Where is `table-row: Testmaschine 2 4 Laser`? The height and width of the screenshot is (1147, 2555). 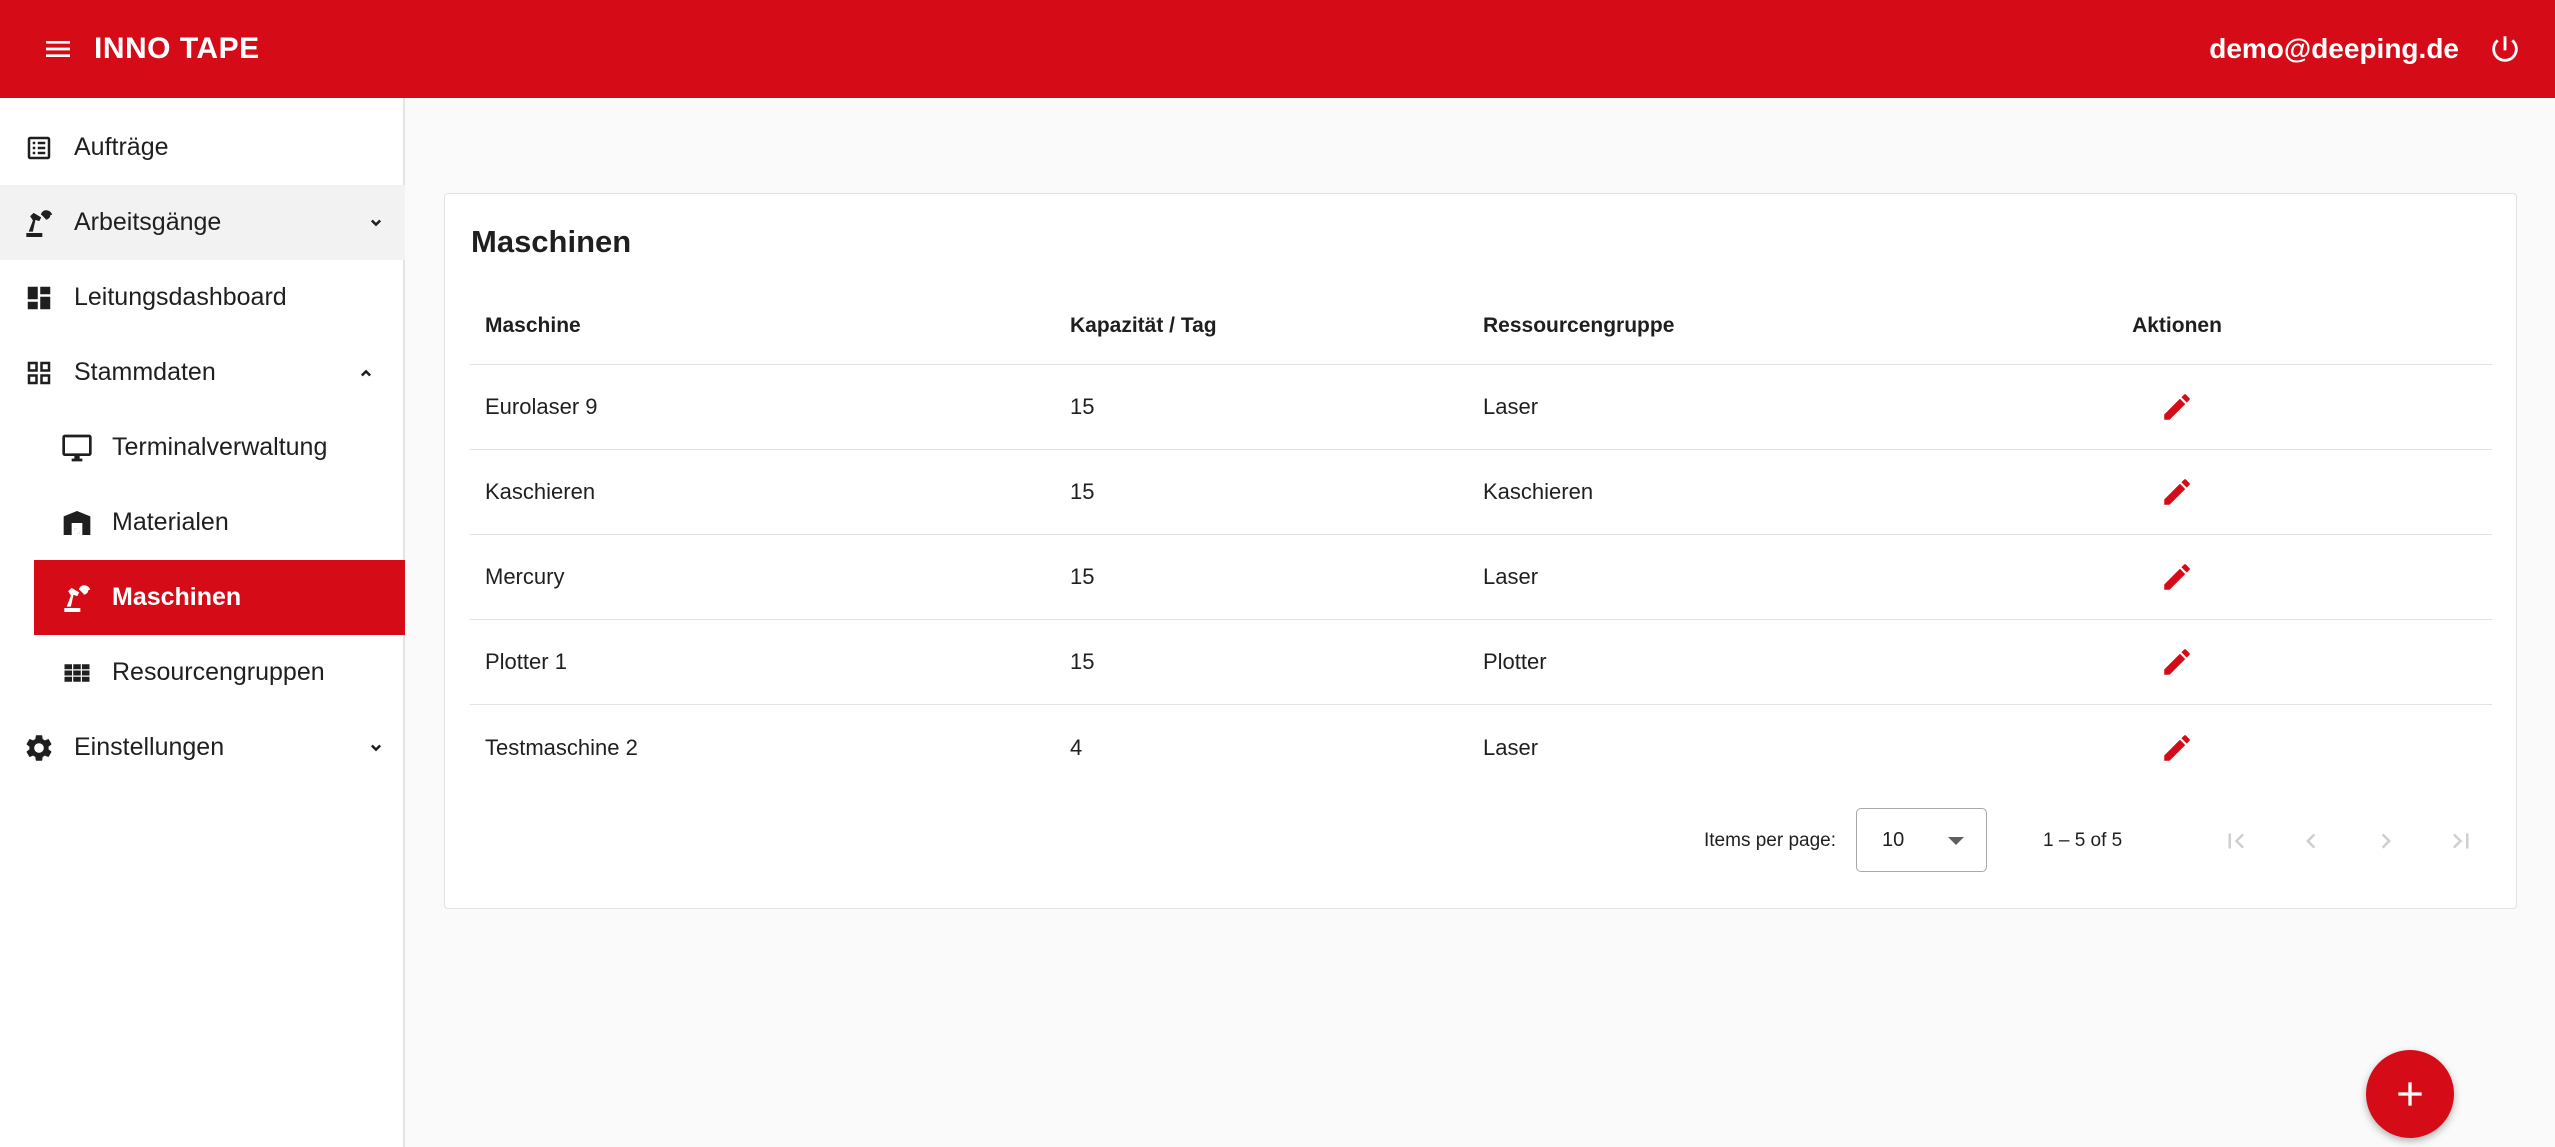
table-row: Testmaschine 2 4 Laser is located at coordinates (1481, 747).